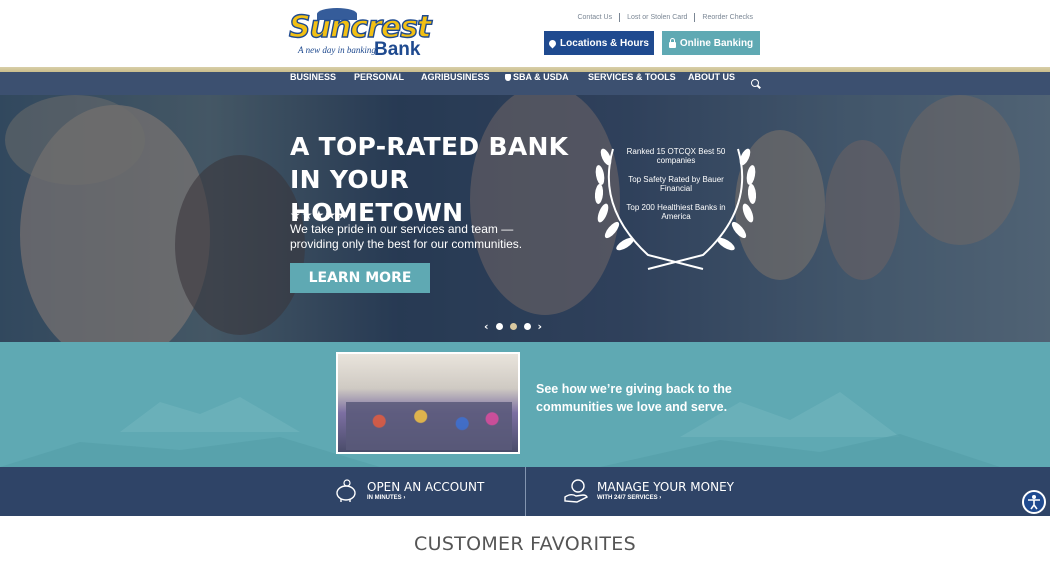  What do you see at coordinates (426, 486) in the screenshot?
I see `open-account-title: OPEN AN ACCOUNT` at bounding box center [426, 486].